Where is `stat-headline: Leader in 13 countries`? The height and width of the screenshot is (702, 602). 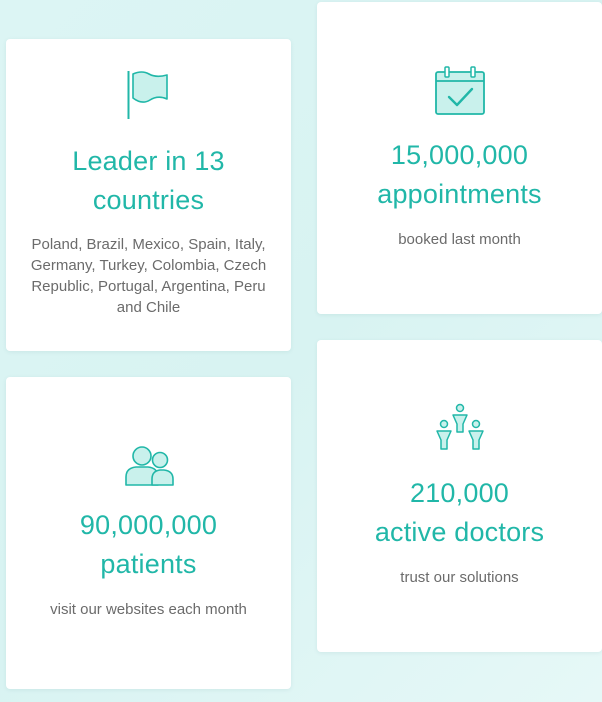
stat-headline: Leader in 13 countries is located at coordinates (148, 181).